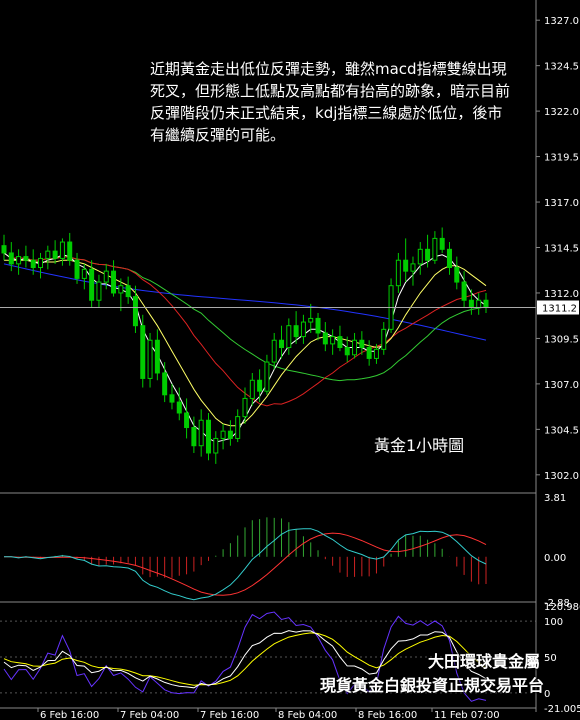  Describe the element at coordinates (431, 685) in the screenshot. I see `brand-slogan: 現貨黃金白銀投資正規交易平台` at that location.